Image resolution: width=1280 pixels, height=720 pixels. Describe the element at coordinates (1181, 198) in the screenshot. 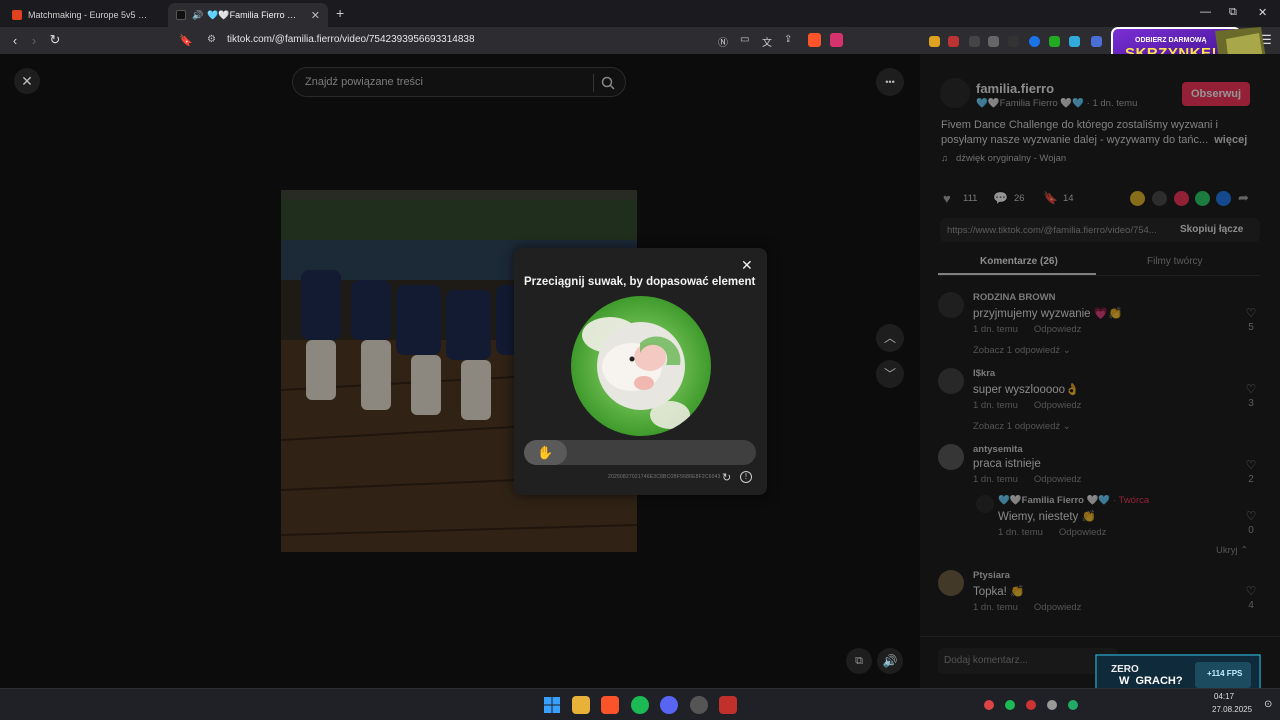

I see `send-icon` at that location.